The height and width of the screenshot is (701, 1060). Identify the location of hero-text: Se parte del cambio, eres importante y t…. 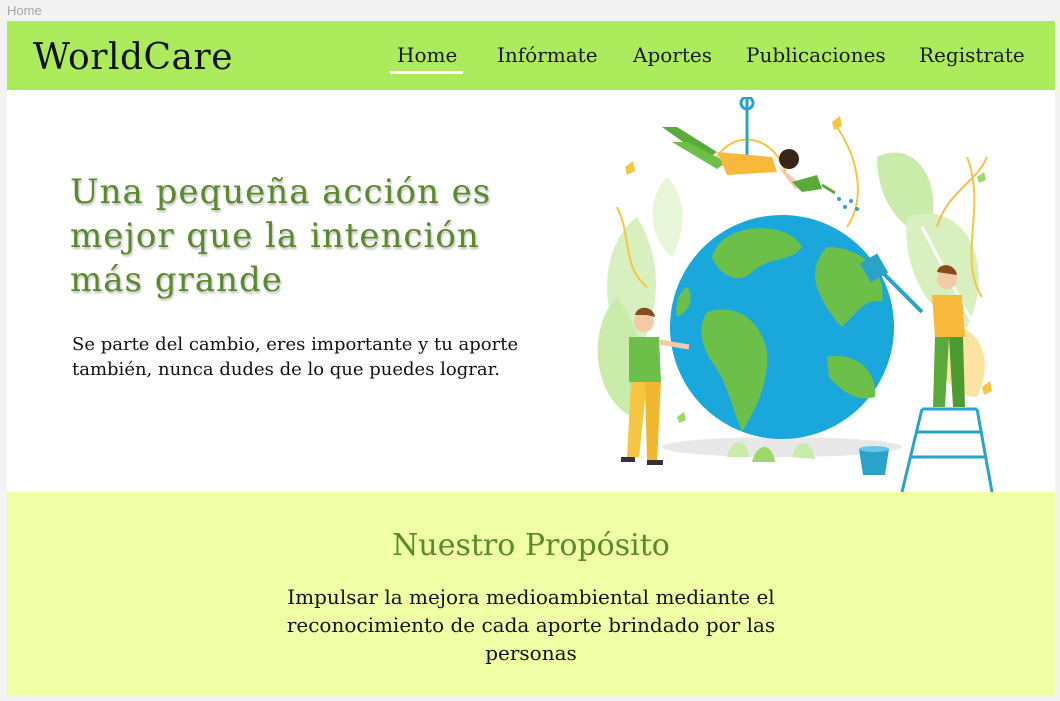
(295, 357).